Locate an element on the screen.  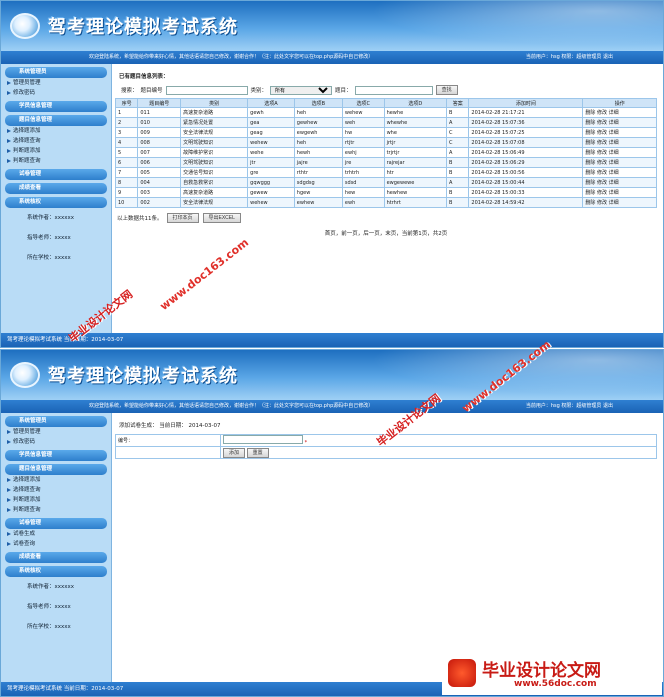
code-search-input is located at coordinates (206, 90).